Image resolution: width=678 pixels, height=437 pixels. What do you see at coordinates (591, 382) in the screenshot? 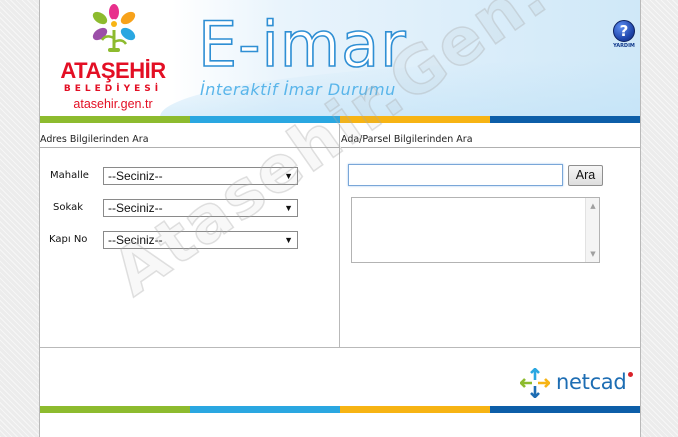
I see `netcad-brand: netcad` at bounding box center [591, 382].